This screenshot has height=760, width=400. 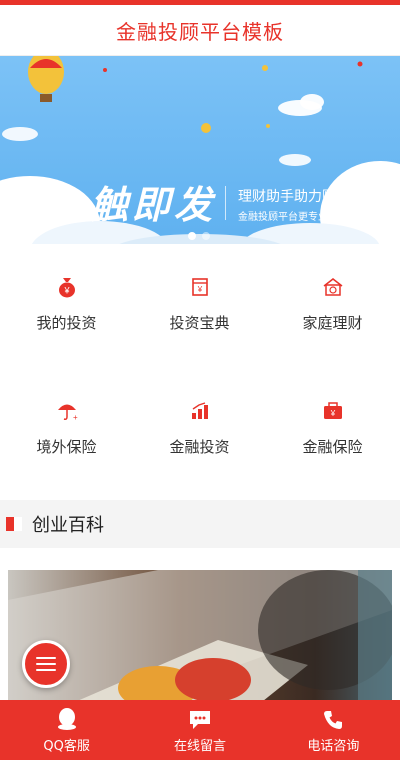 What do you see at coordinates (199, 428) in the screenshot?
I see `nav-item-financial-investment: 金融投资` at bounding box center [199, 428].